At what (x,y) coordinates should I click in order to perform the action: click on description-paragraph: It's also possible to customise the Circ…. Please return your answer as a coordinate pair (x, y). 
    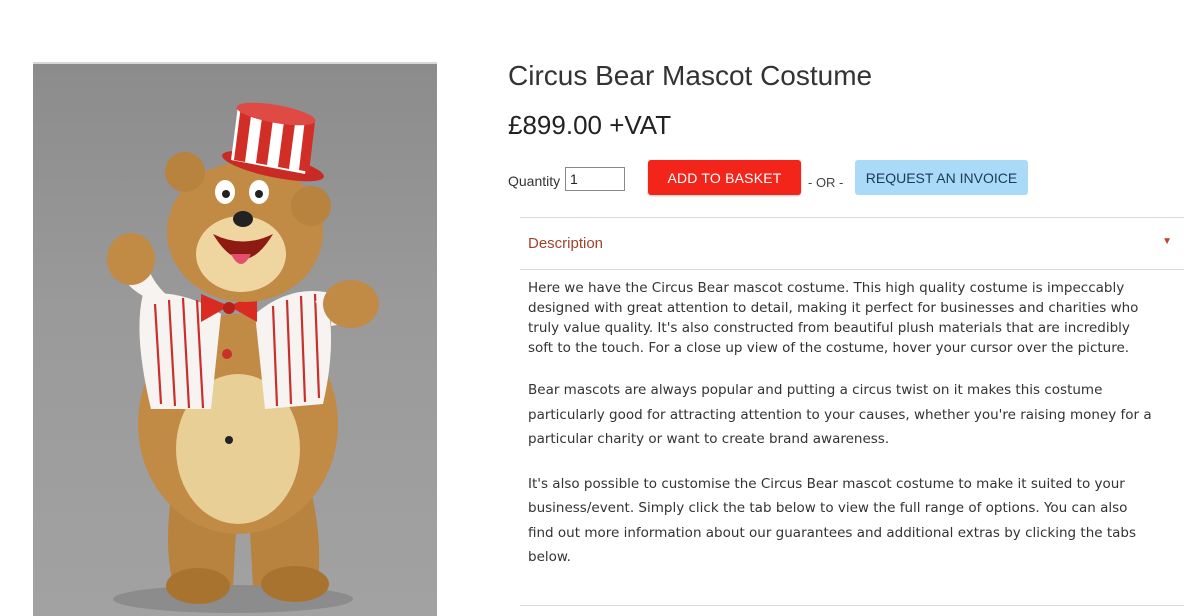
    Looking at the image, I should click on (832, 520).